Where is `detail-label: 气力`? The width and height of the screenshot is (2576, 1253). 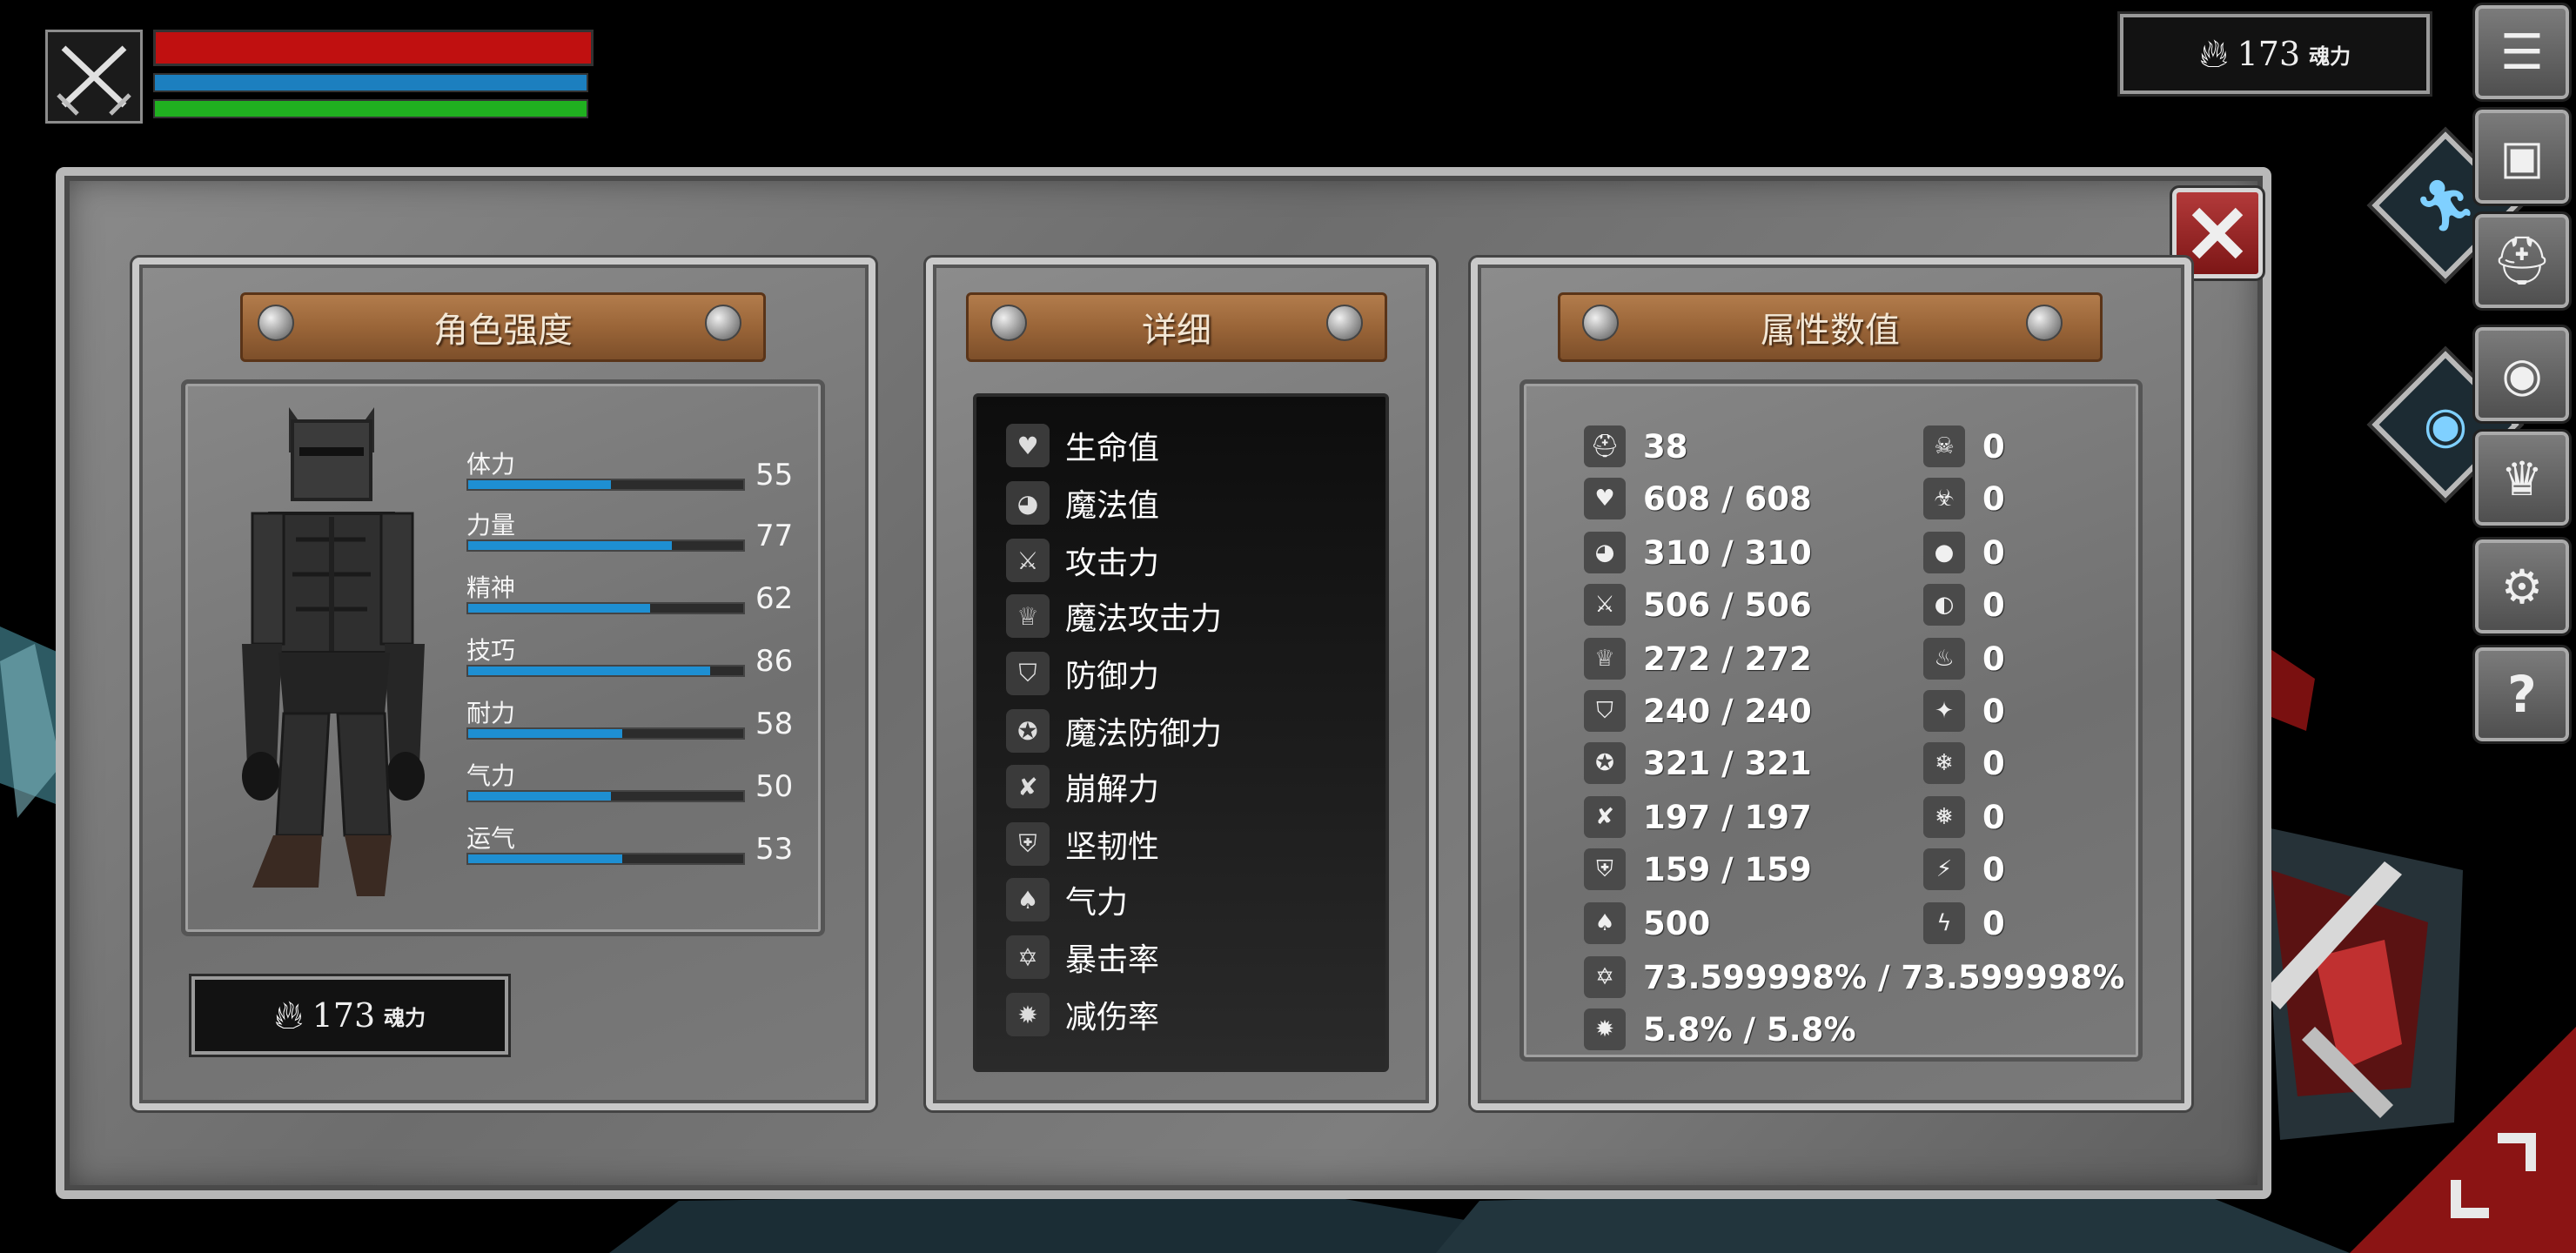 detail-label: 气力 is located at coordinates (1097, 903).